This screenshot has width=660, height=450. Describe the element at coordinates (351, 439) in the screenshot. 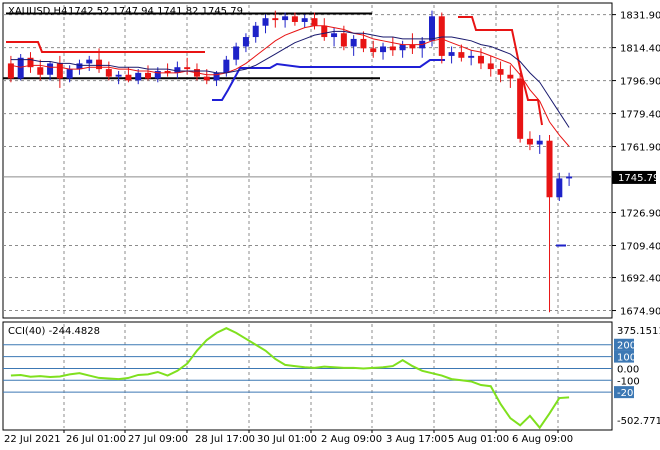

I see `time-tick-5: 2 Aug 09:00` at that location.